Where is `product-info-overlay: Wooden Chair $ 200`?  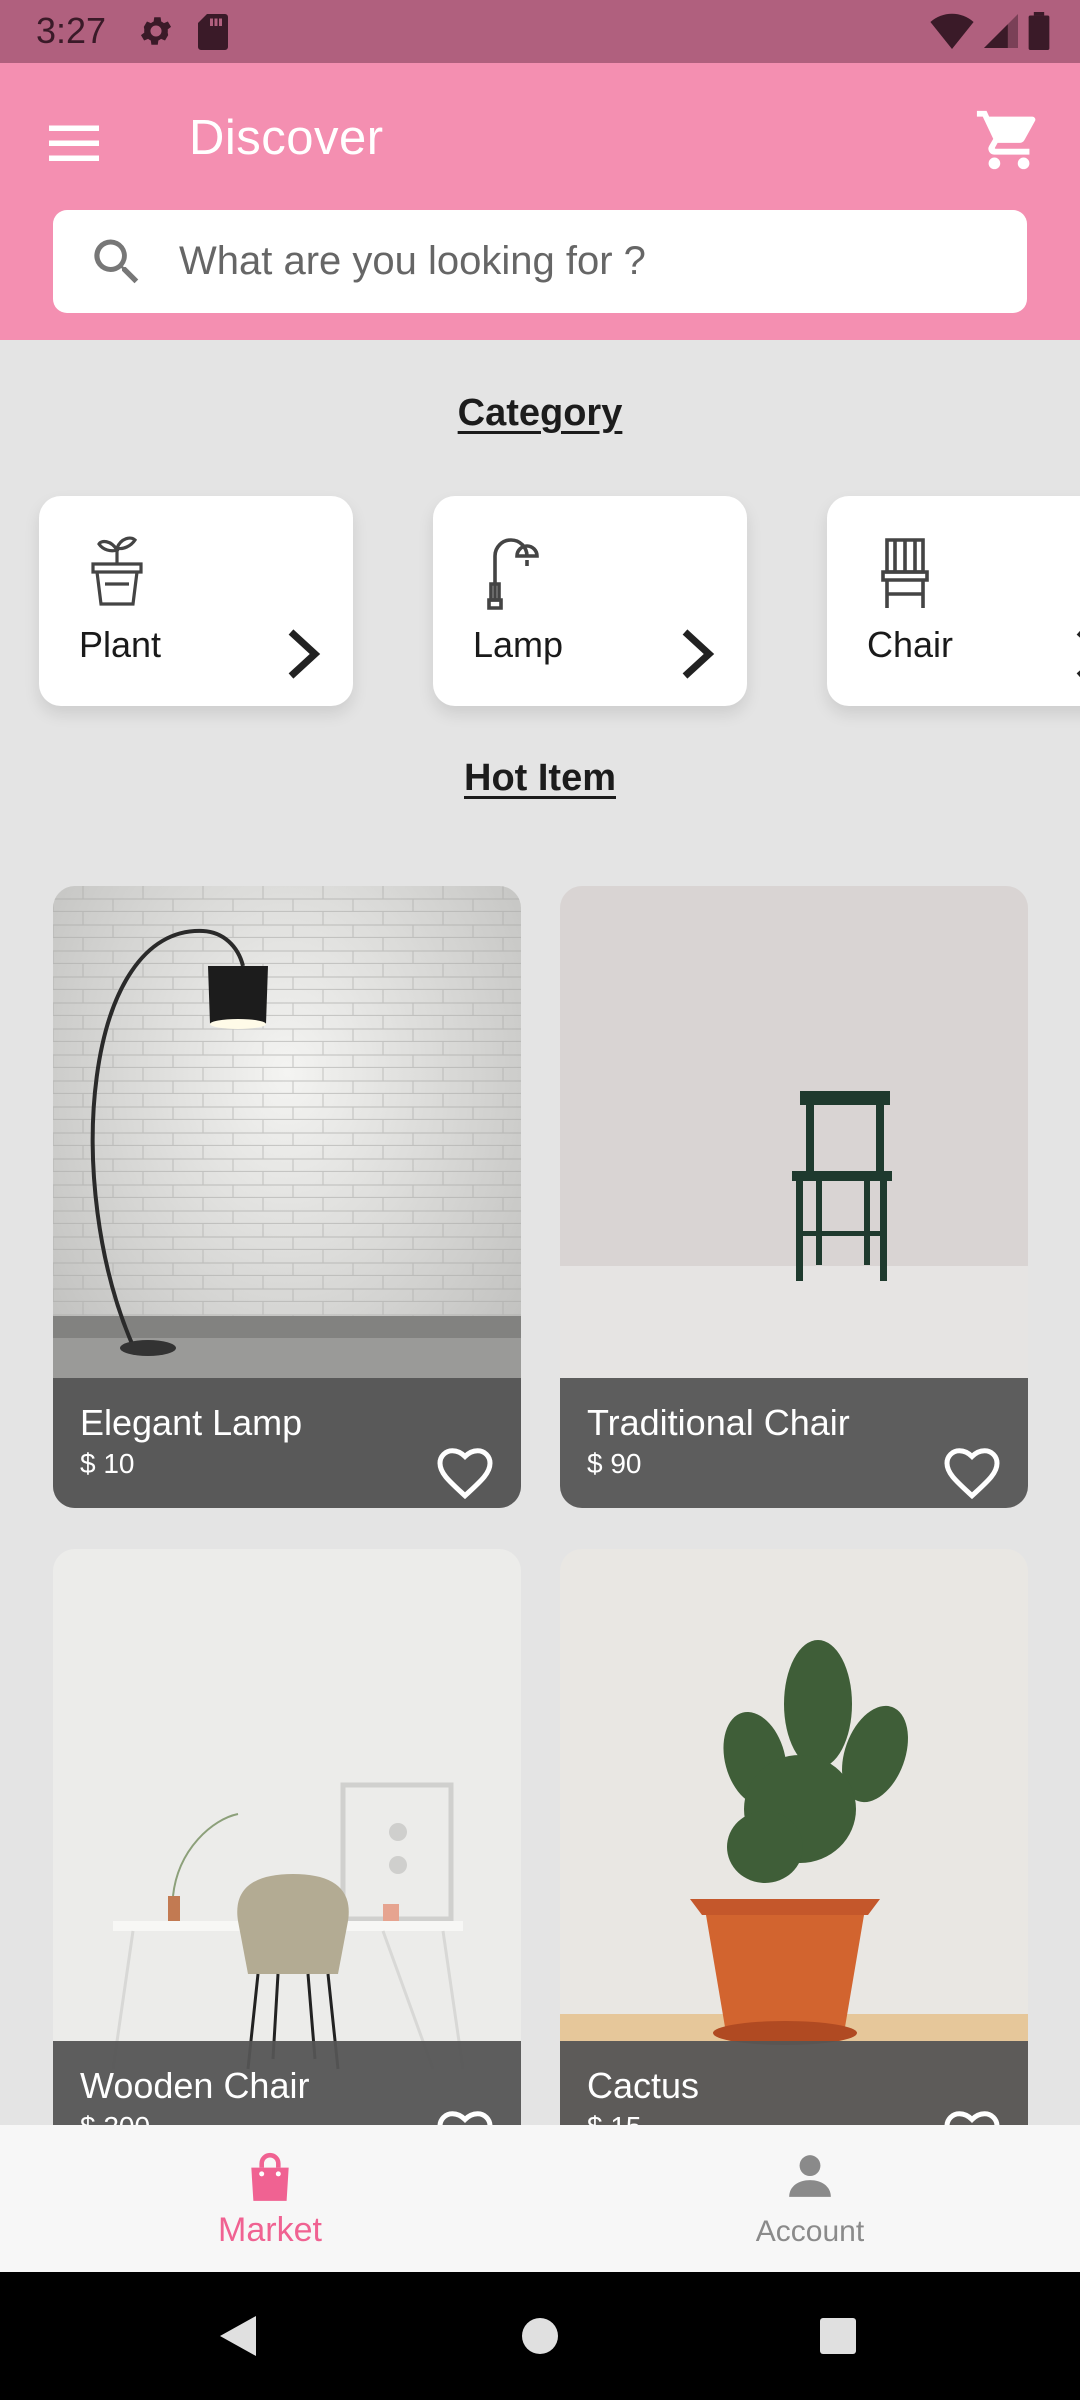 product-info-overlay: Wooden Chair $ 200 is located at coordinates (287, 2083).